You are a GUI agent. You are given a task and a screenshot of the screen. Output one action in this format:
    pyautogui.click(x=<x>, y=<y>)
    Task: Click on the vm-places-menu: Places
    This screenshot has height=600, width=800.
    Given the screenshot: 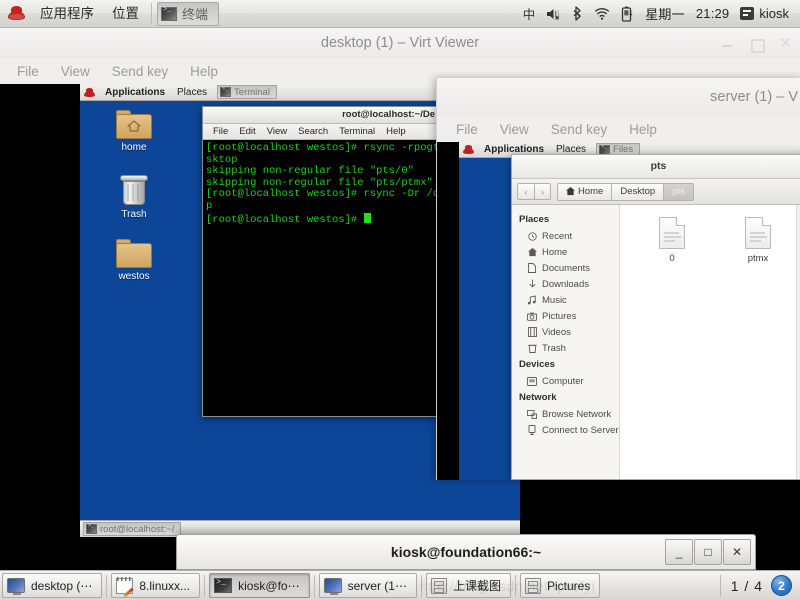 What is the action you would take?
    pyautogui.click(x=192, y=92)
    